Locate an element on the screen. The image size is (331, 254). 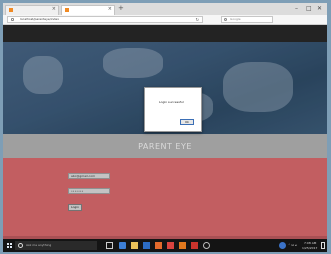
taskbar-search: Ask me anything is located at coordinates (56, 245).